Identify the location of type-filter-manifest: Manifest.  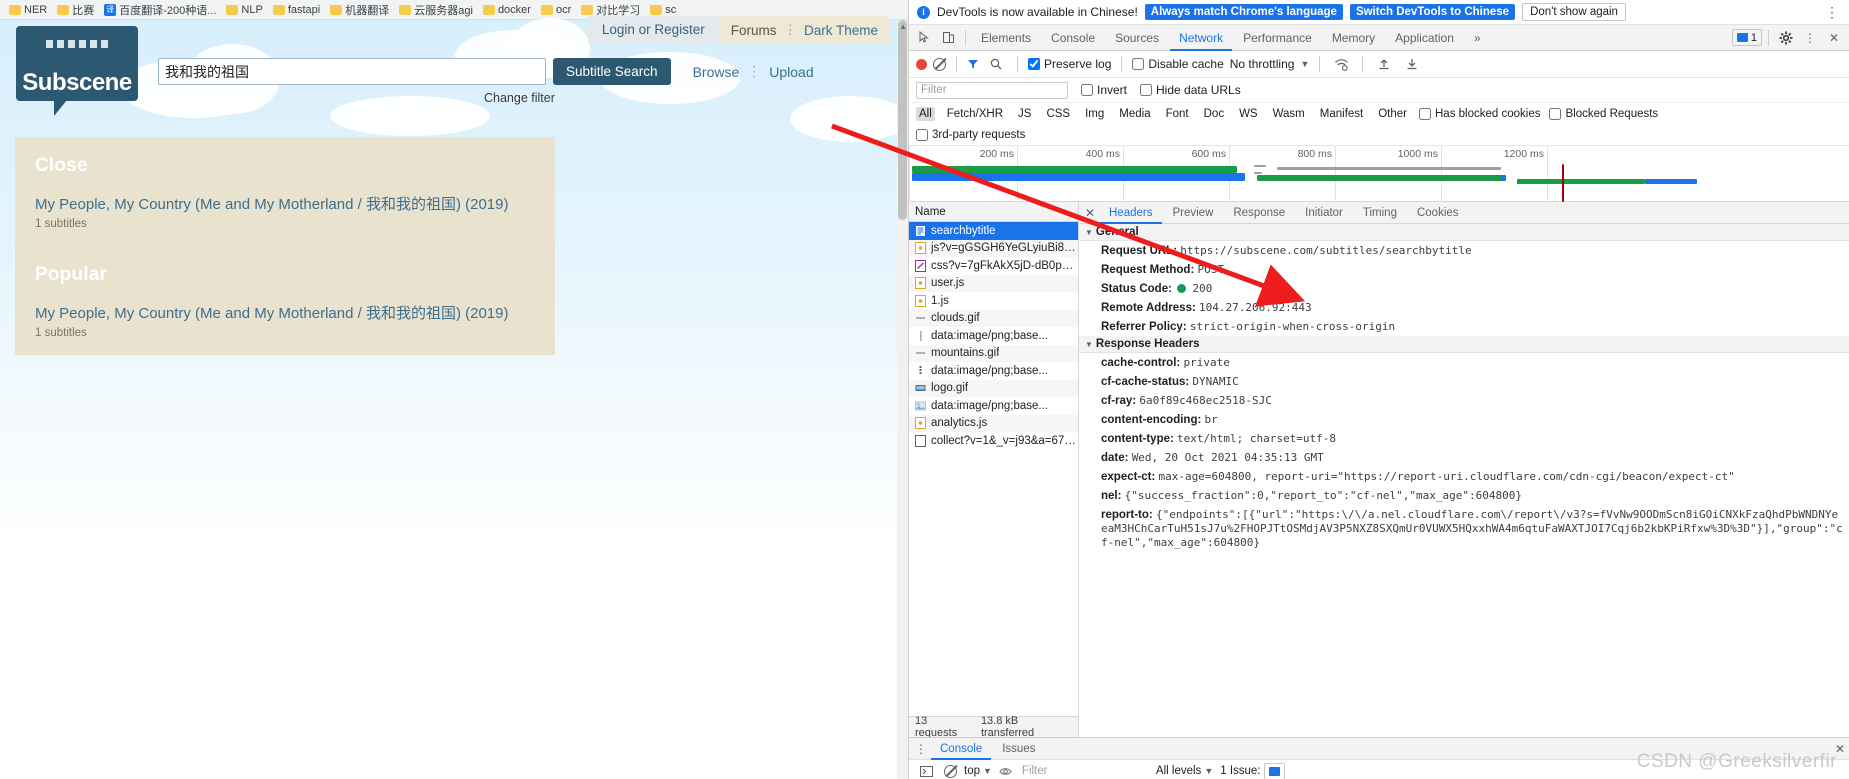
(1341, 114).